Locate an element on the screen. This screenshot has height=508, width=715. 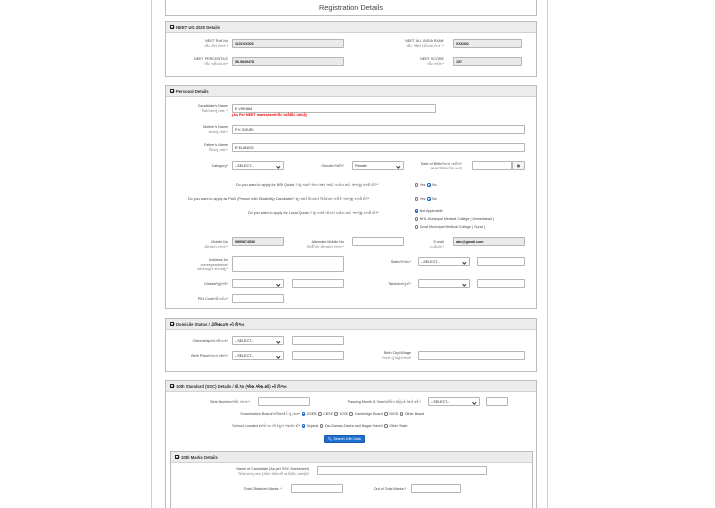
gender-select: Female is located at coordinates (378, 165).